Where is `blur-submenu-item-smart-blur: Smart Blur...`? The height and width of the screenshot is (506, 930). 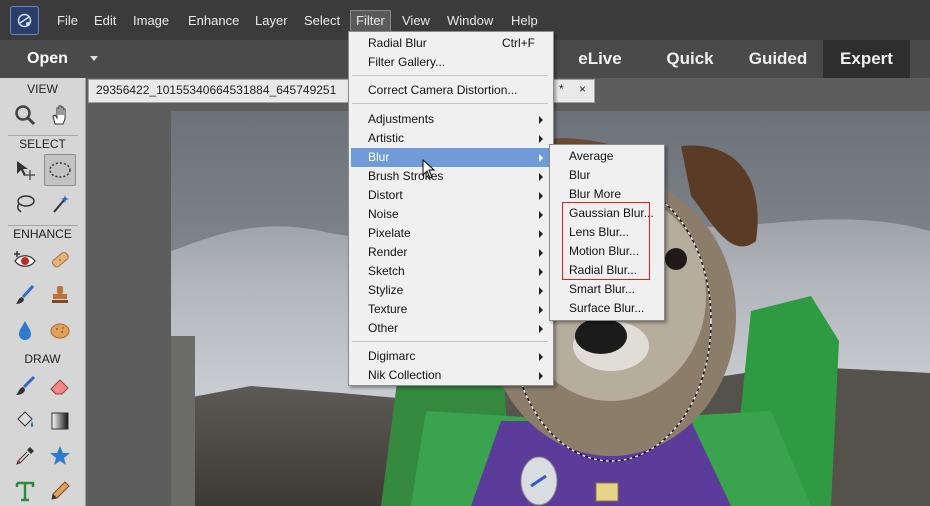 blur-submenu-item-smart-blur: Smart Blur... is located at coordinates (607, 289).